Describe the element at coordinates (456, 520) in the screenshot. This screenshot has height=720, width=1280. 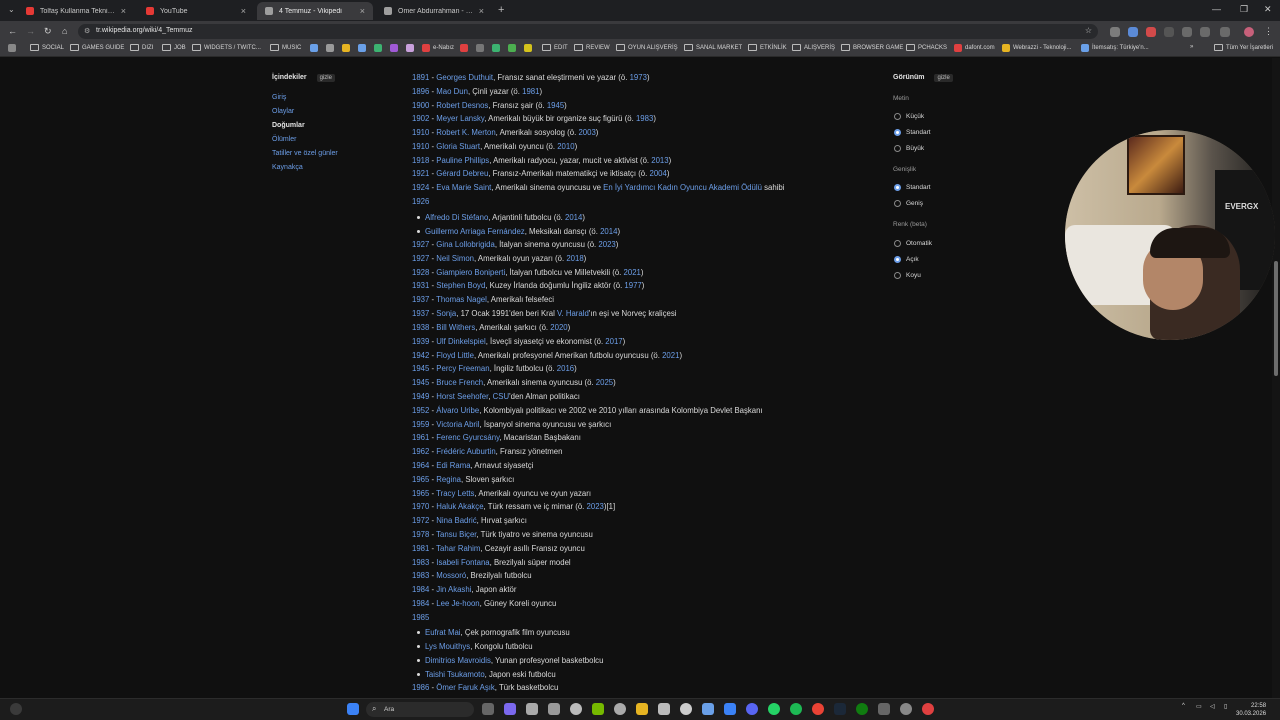
I see `person-link: Nina Badrić` at that location.